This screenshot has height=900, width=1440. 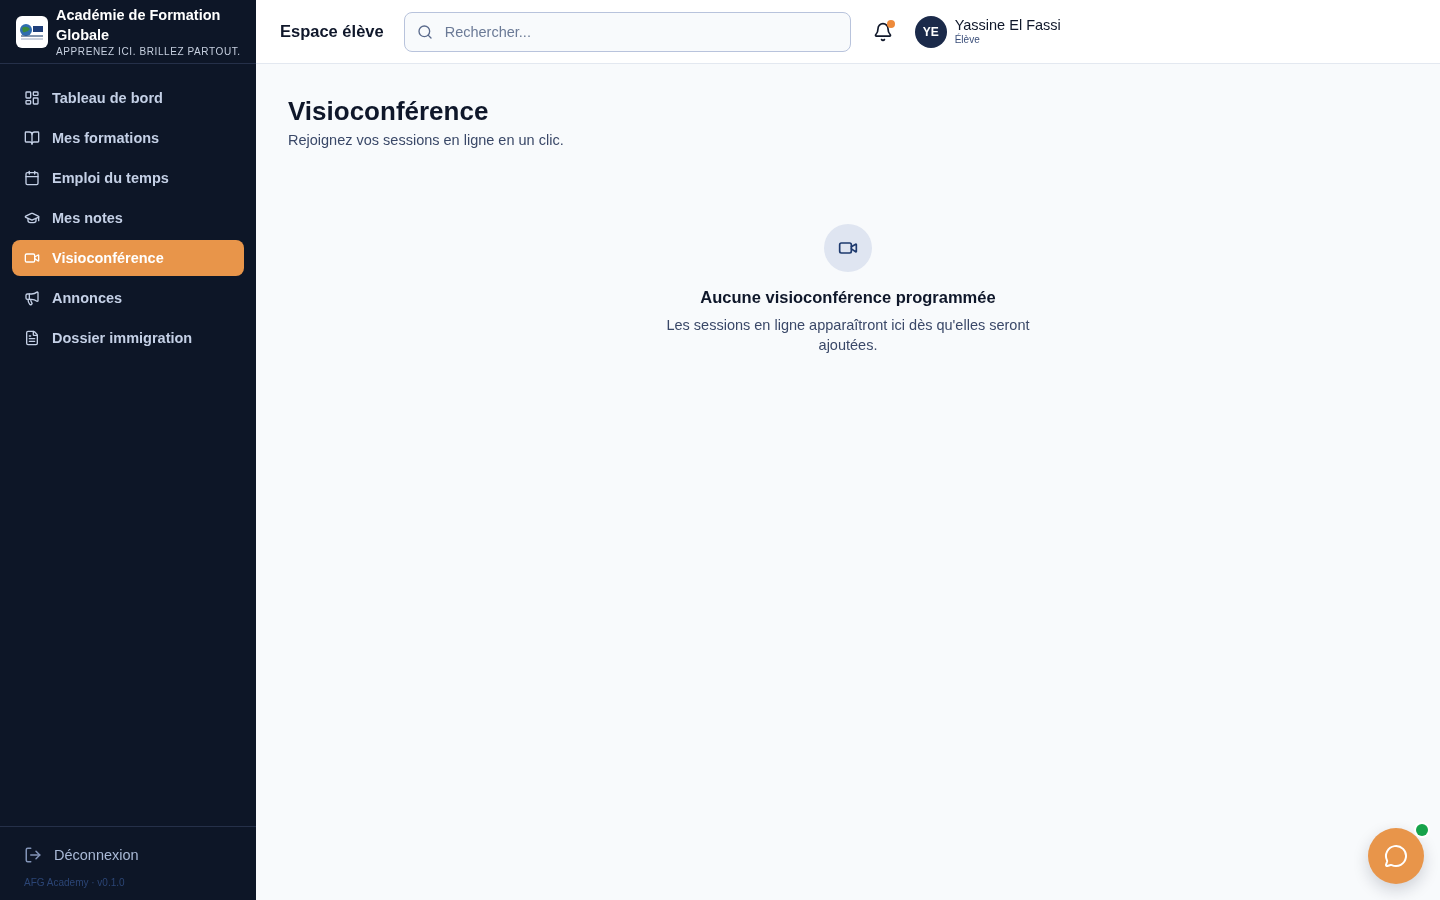 I want to click on empty-state-message: Les sessions en ligne apparaîtront ici dès qu'elles seront ajoutées., so click(x=848, y=335).